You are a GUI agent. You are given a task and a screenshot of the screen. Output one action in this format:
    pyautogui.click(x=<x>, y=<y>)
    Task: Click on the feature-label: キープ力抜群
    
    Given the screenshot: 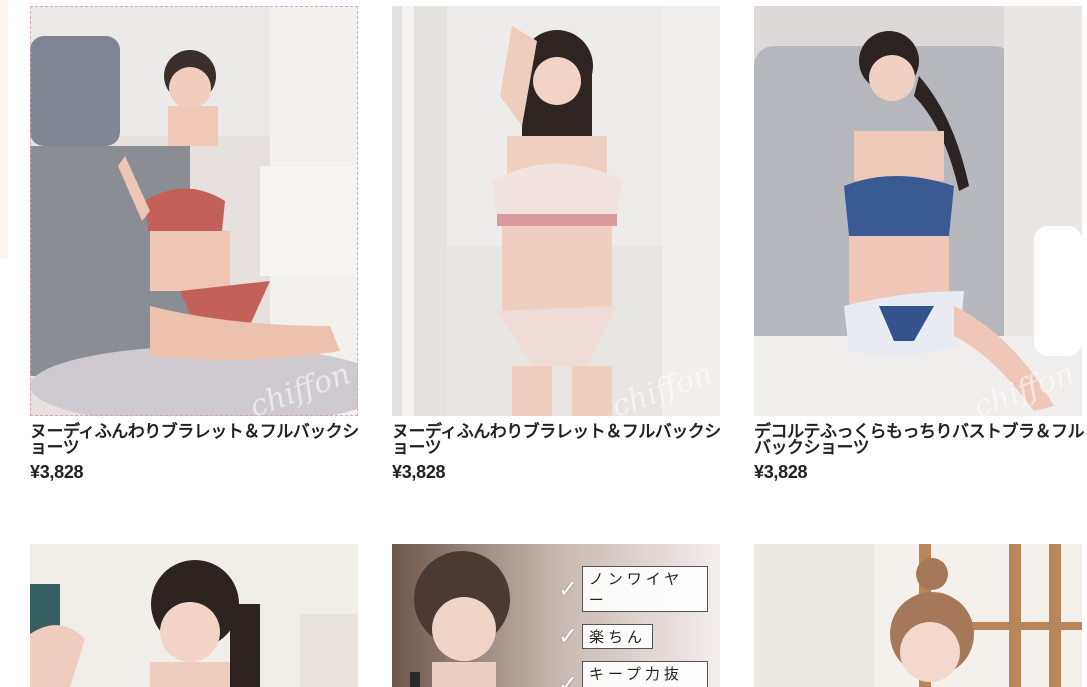 What is the action you would take?
    pyautogui.click(x=644, y=674)
    